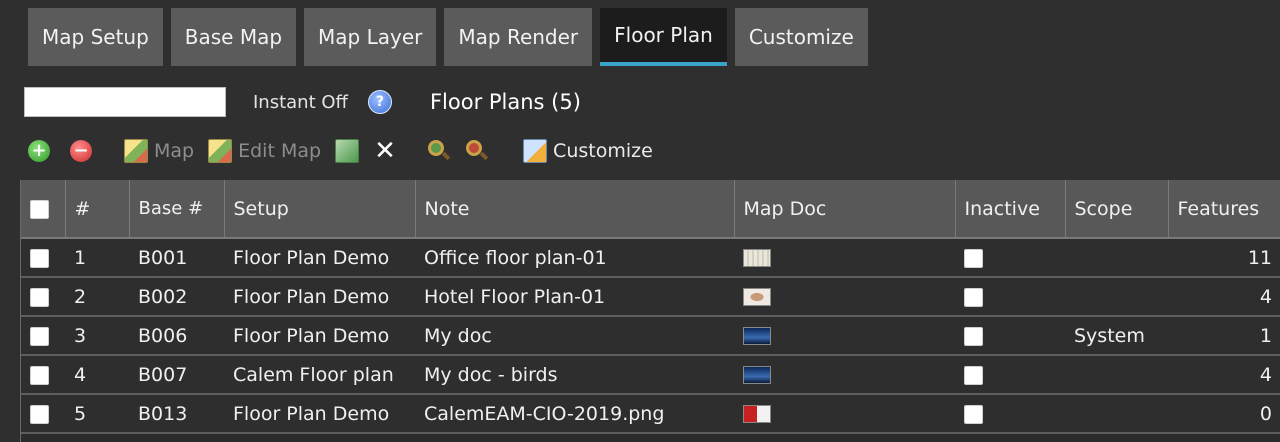  I want to click on row-note: CalemEAM-CIO-2019.png, so click(574, 414).